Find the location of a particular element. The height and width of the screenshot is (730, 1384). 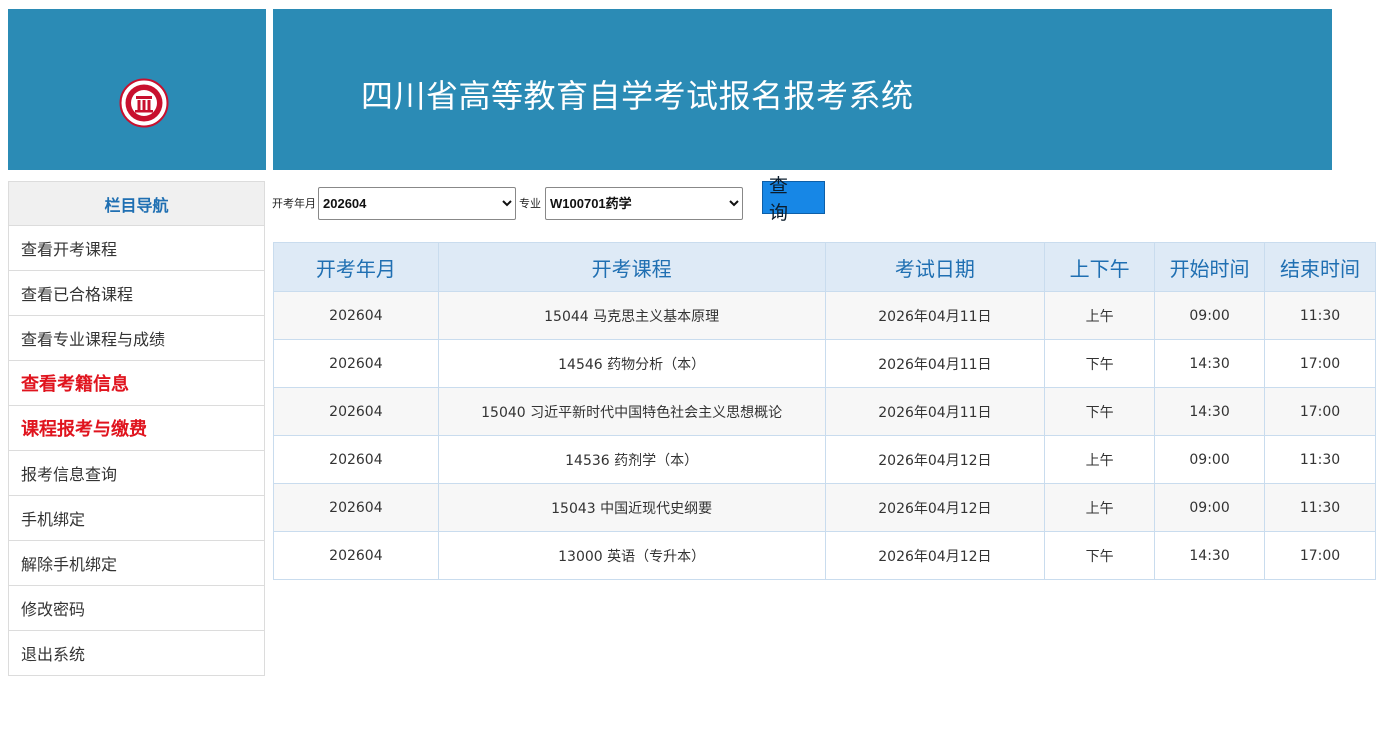

column-header-session: 上下午 is located at coordinates (1100, 267).